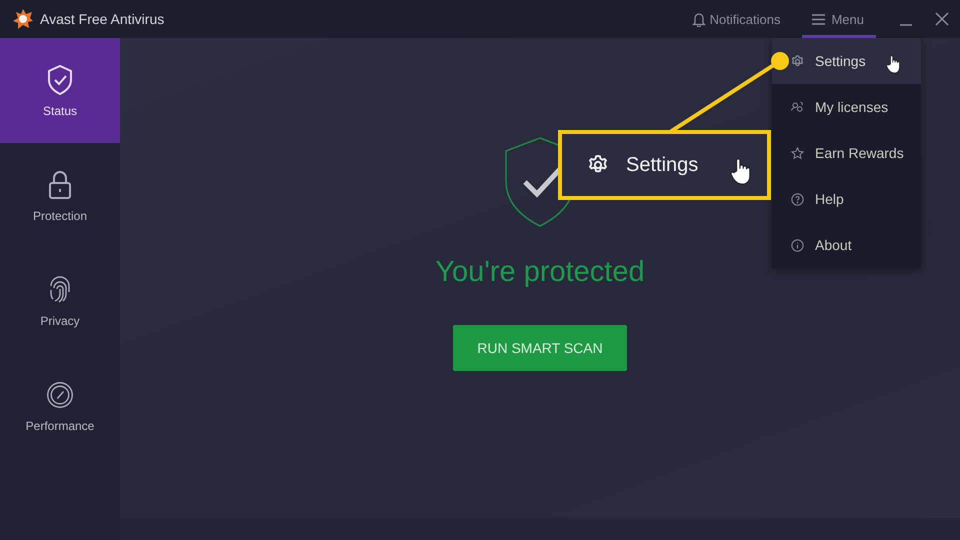 The height and width of the screenshot is (540, 960). I want to click on callout-label: Settings, so click(662, 165).